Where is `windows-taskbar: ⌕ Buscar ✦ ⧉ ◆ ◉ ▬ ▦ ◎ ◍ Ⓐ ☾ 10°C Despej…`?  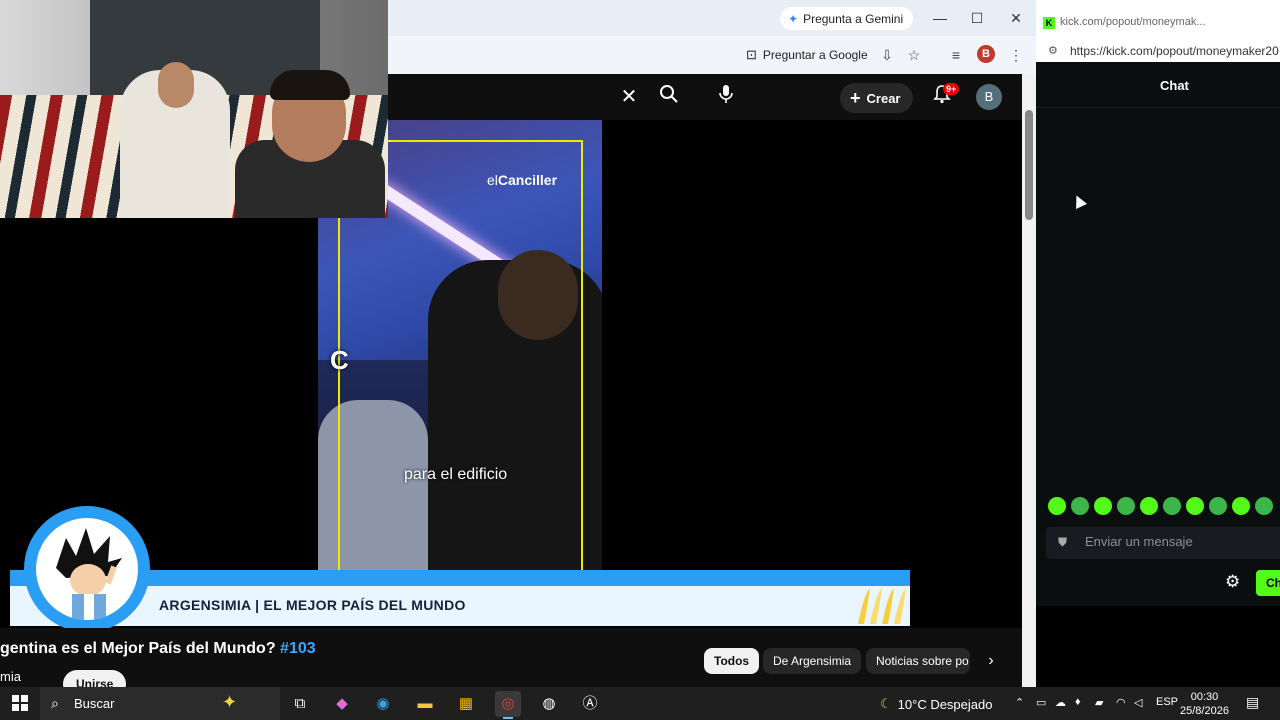
windows-taskbar: ⌕ Buscar ✦ ⧉ ◆ ◉ ▬ ▦ ◎ ◍ Ⓐ ☾ 10°C Despej… is located at coordinates (640, 703).